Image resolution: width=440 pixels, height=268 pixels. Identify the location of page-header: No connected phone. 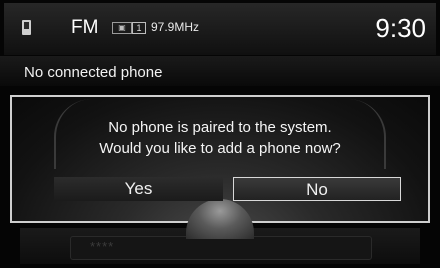
(220, 71).